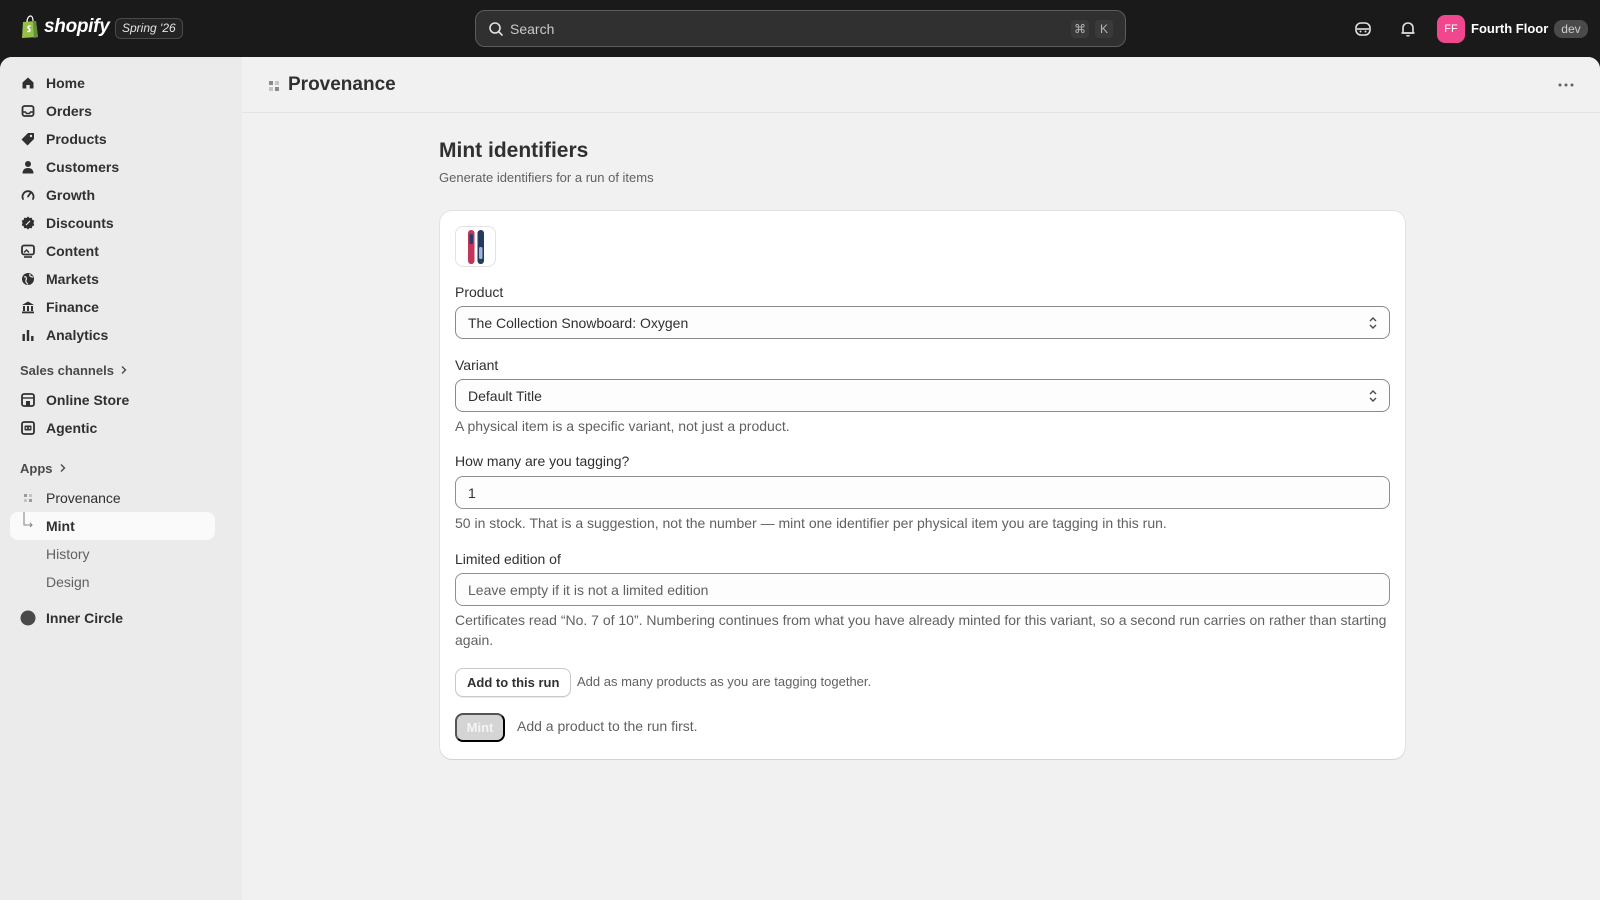  I want to click on gauge-icon, so click(28, 195).